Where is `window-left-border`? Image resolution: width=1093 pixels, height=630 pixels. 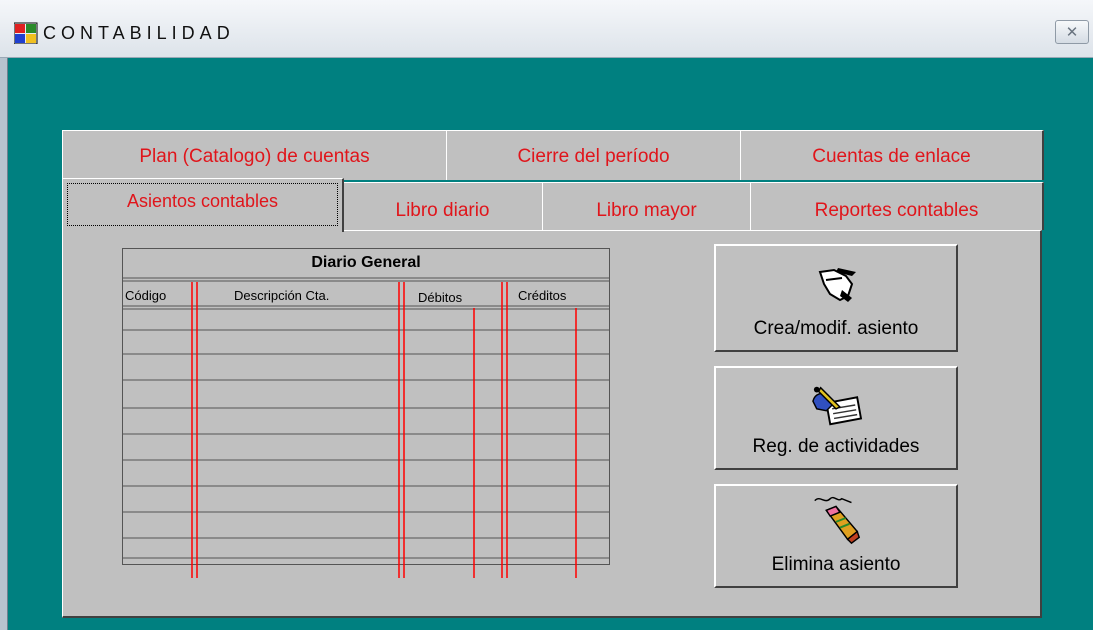
window-left-border is located at coordinates (4, 344).